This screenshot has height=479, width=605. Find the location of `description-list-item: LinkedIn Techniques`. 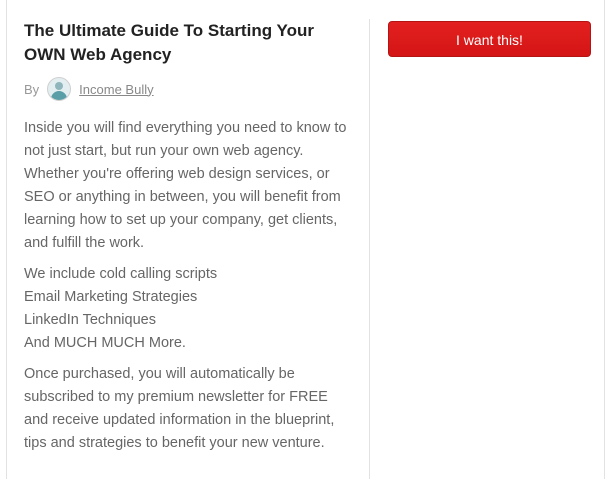

description-list-item: LinkedIn Techniques is located at coordinates (90, 320).